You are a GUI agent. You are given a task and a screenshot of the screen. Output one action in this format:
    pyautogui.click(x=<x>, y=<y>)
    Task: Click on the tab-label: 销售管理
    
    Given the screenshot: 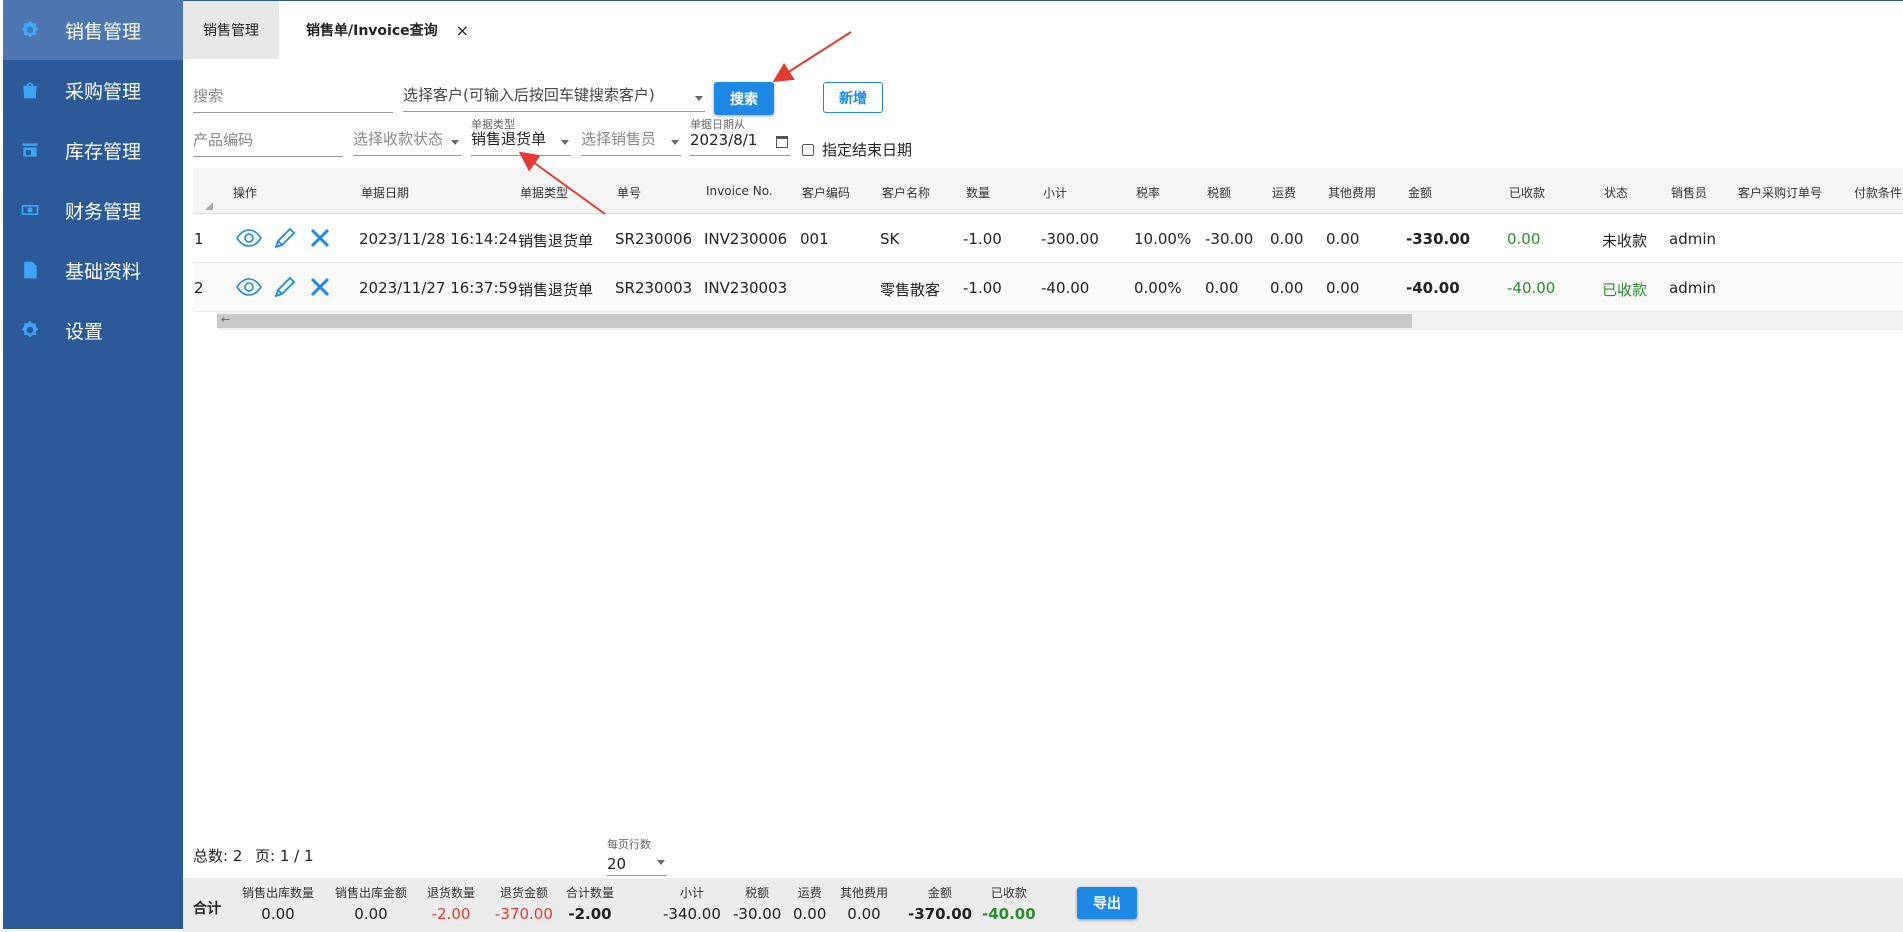 What is the action you would take?
    pyautogui.click(x=231, y=31)
    